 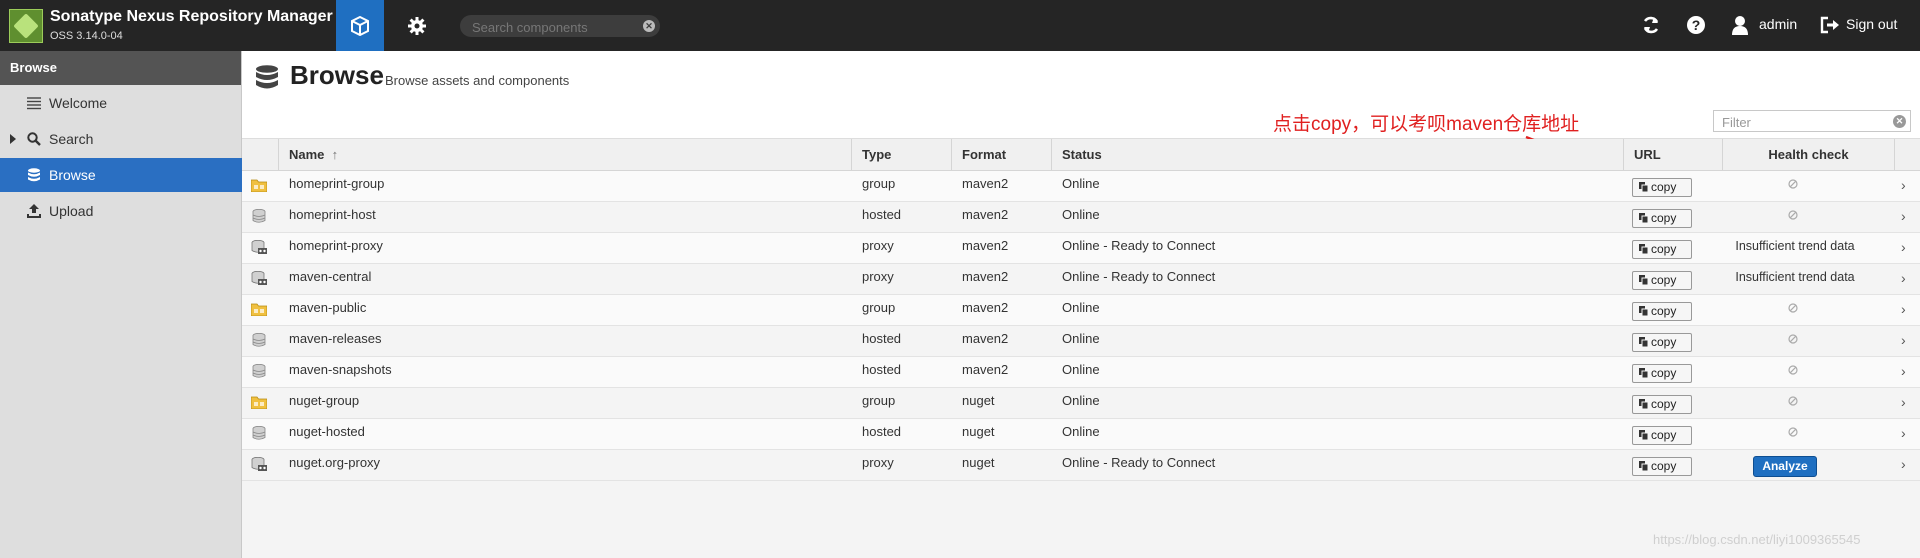 What do you see at coordinates (340, 369) in the screenshot?
I see `repository-name: maven-snapshots` at bounding box center [340, 369].